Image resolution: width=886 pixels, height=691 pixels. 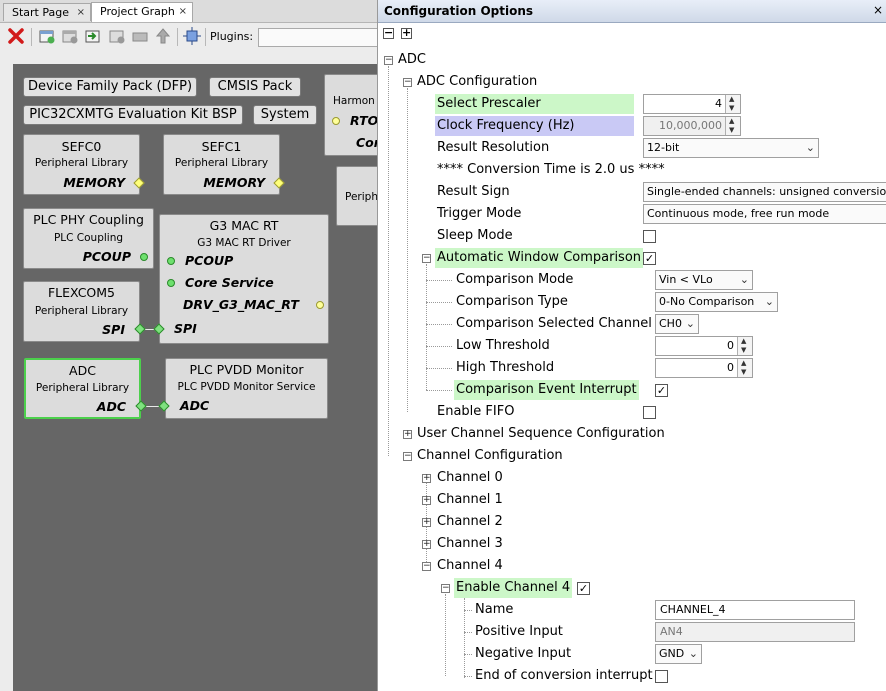 What do you see at coordinates (515, 279) in the screenshot?
I see `comparison-mode-label: Comparison Mode` at bounding box center [515, 279].